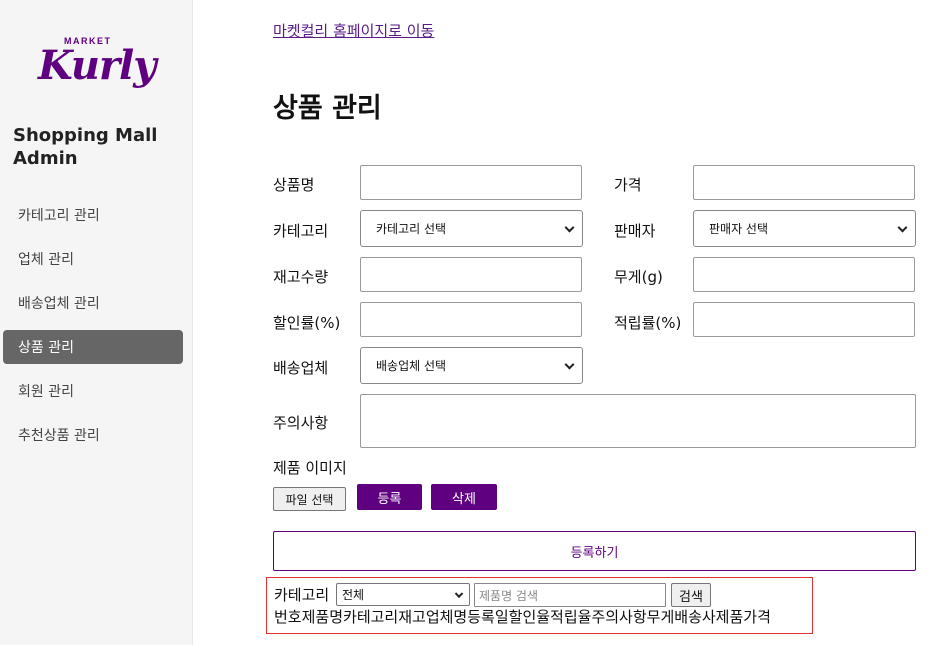 The height and width of the screenshot is (645, 934). I want to click on sidebar-item-recommended: 추천상품 관리, so click(93, 435).